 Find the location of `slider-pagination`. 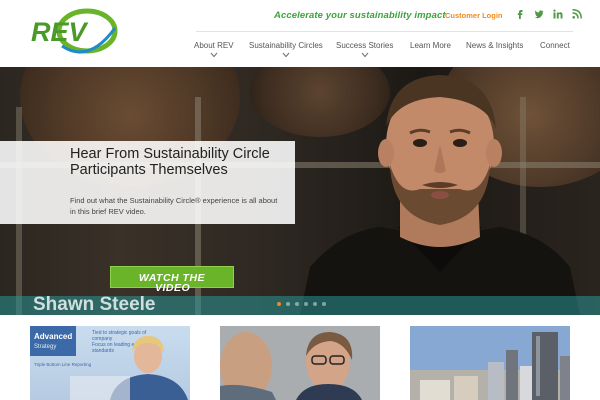

slider-pagination is located at coordinates (301, 304).